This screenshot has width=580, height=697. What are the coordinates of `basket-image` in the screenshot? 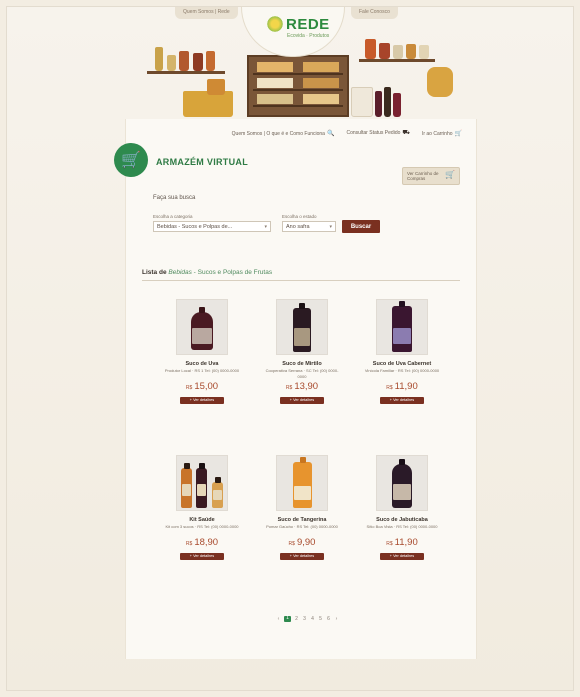 It's located at (440, 82).